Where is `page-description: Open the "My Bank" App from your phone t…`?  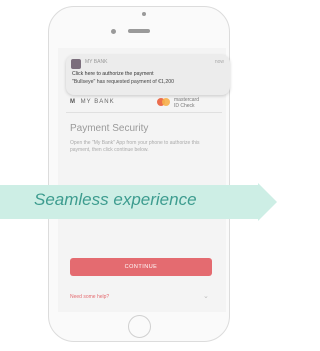
page-description: Open the "My Bank" App from your phone t… is located at coordinates (135, 146).